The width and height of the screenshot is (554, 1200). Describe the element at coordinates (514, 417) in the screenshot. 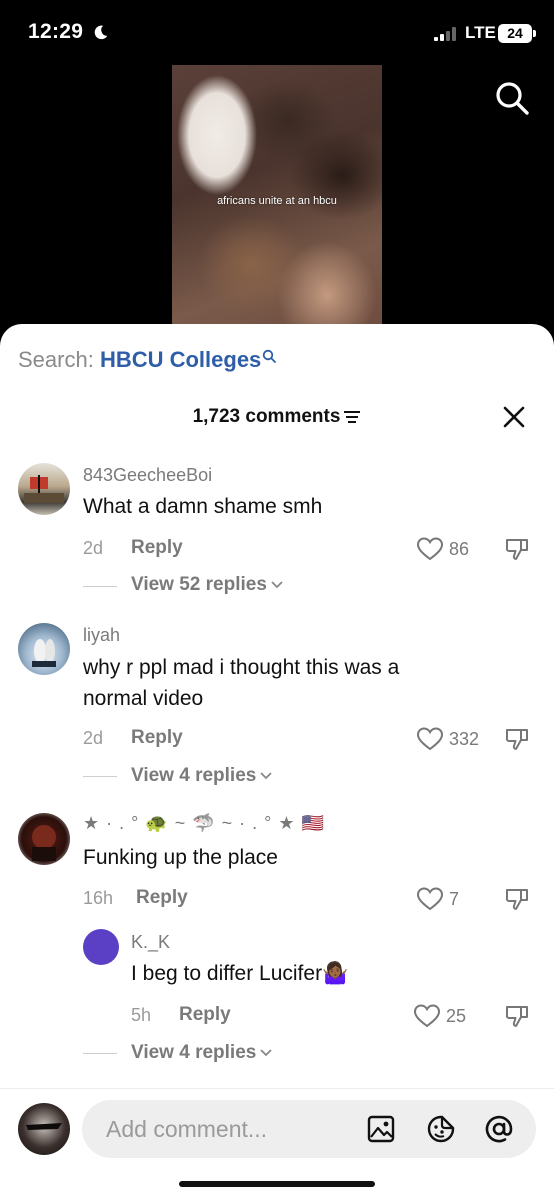

I see `close-icon` at that location.